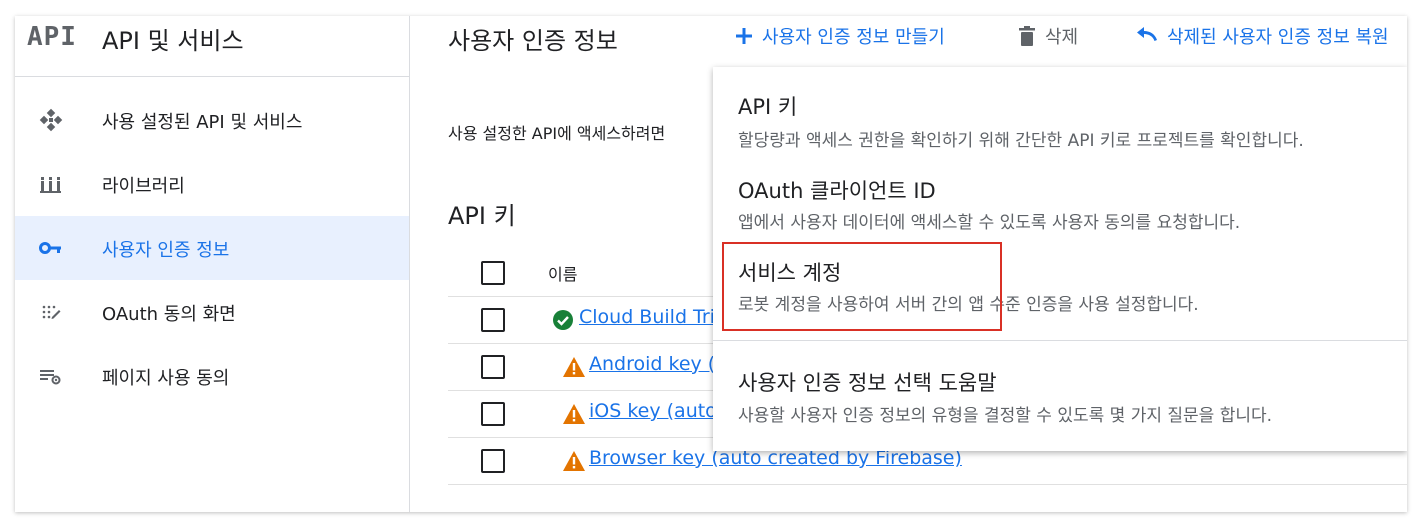 Image resolution: width=1422 pixels, height=526 pixels. I want to click on menu-item-title: API 키, so click(768, 107).